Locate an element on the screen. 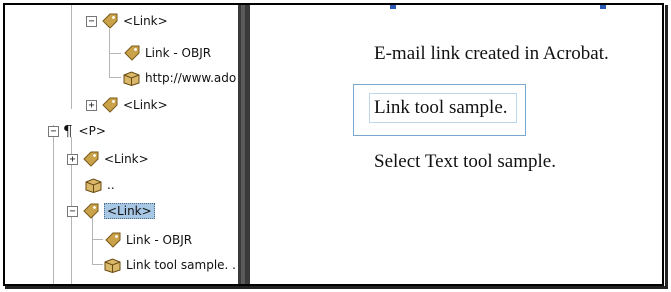  tree-node-label: Link tool sample. . is located at coordinates (181, 265).